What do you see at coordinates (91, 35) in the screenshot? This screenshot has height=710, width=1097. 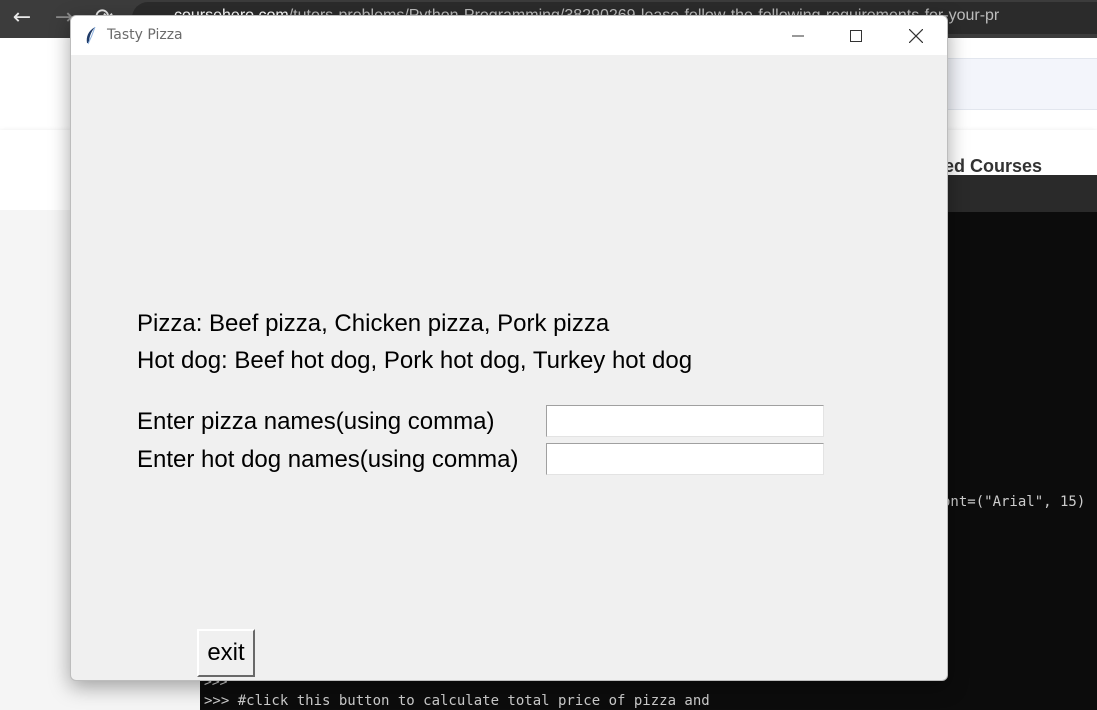 I see `feather-icon` at bounding box center [91, 35].